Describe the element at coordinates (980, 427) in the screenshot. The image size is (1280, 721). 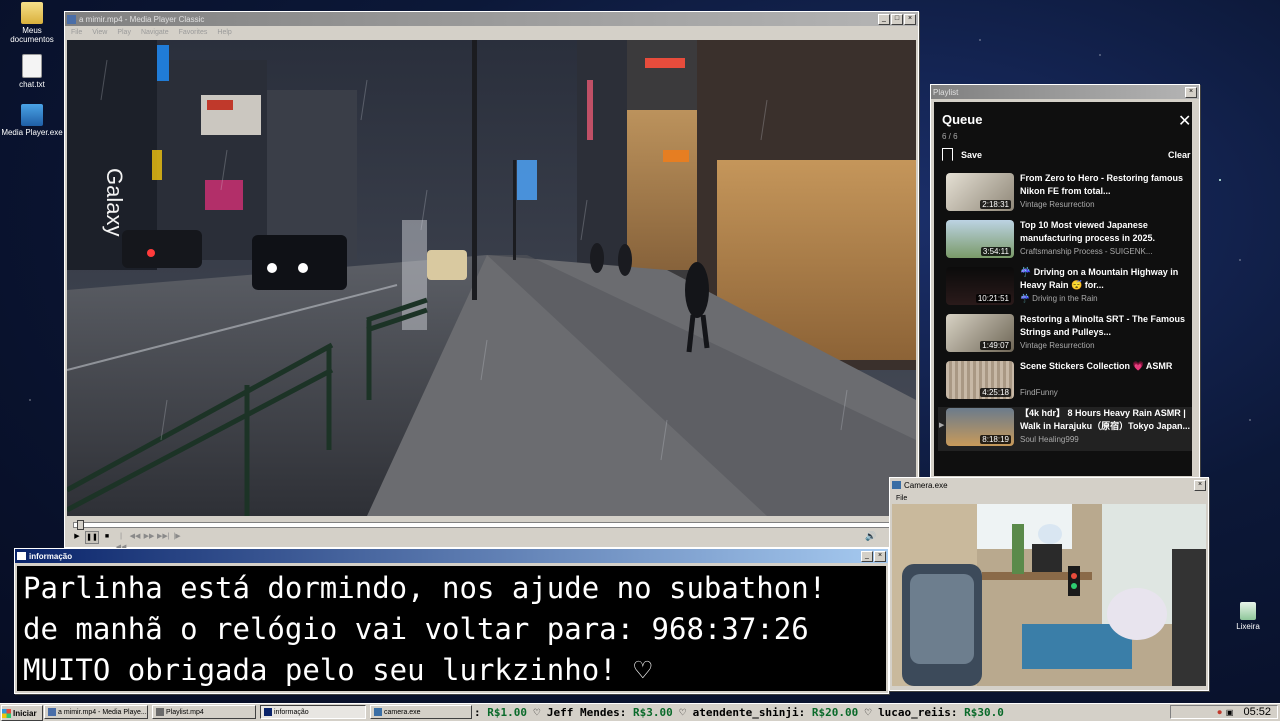
I see `video-thumbnail: 8:18:19` at that location.